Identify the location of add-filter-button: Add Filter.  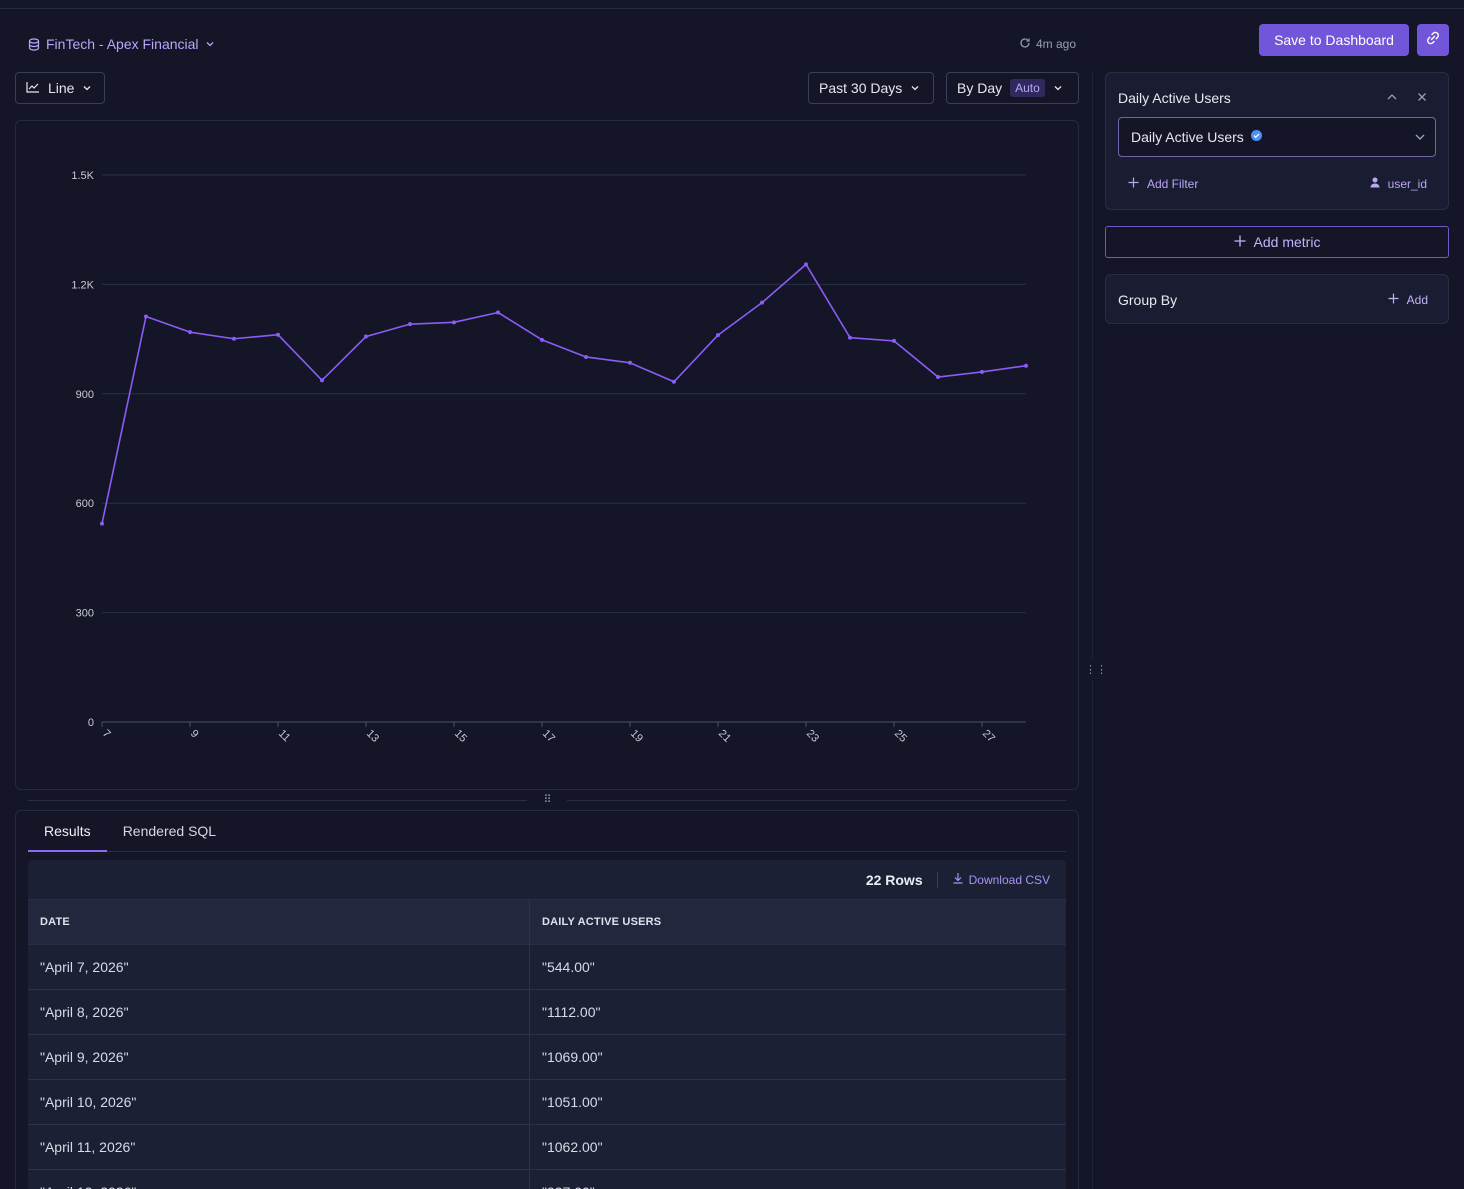
(1163, 184).